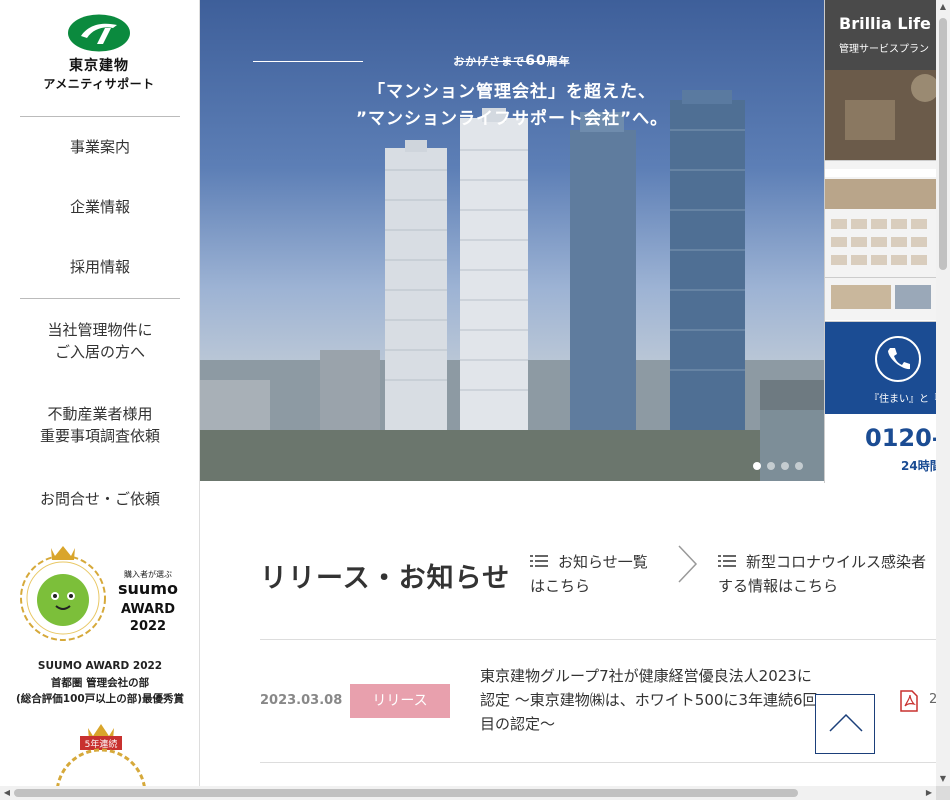 The image size is (950, 800). Describe the element at coordinates (822, 574) in the screenshot. I see `covid-info-link: 新型コロナウイルス感染者 する情報はこちら` at that location.